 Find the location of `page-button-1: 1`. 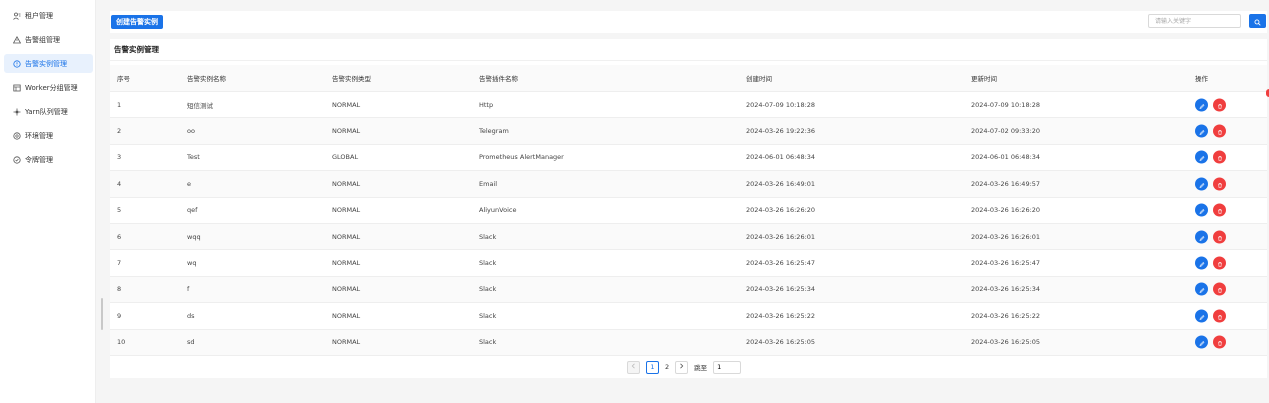

page-button-1: 1 is located at coordinates (652, 367).